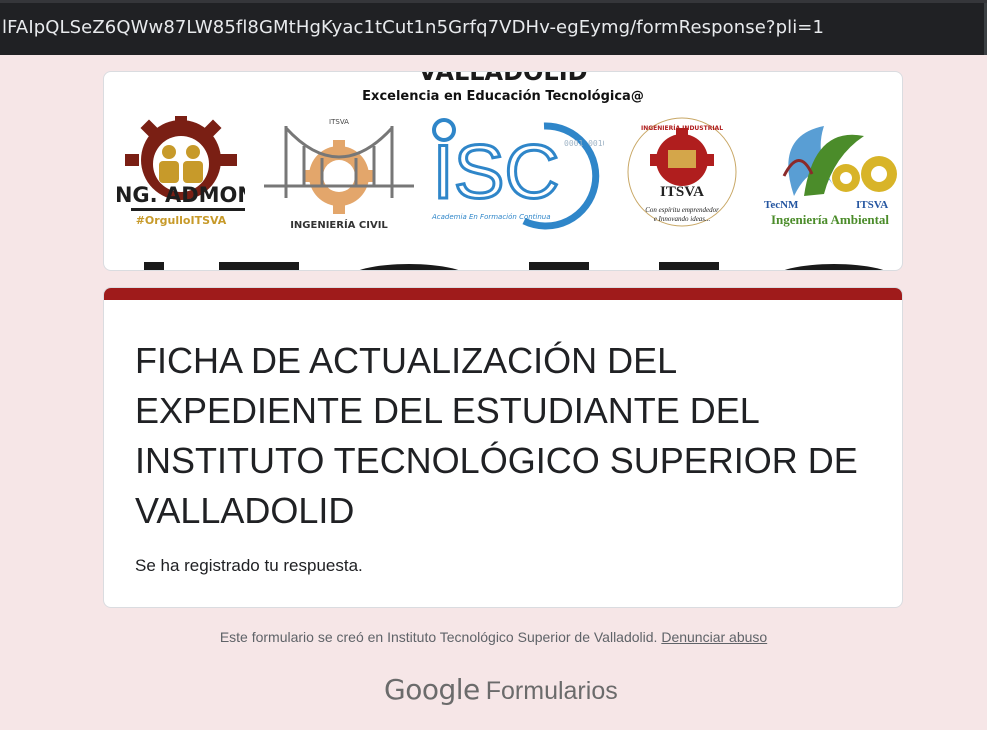 The image size is (987, 730). Describe the element at coordinates (491, 217) in the screenshot. I see `svg-text: Academia En Formación Continua` at that location.